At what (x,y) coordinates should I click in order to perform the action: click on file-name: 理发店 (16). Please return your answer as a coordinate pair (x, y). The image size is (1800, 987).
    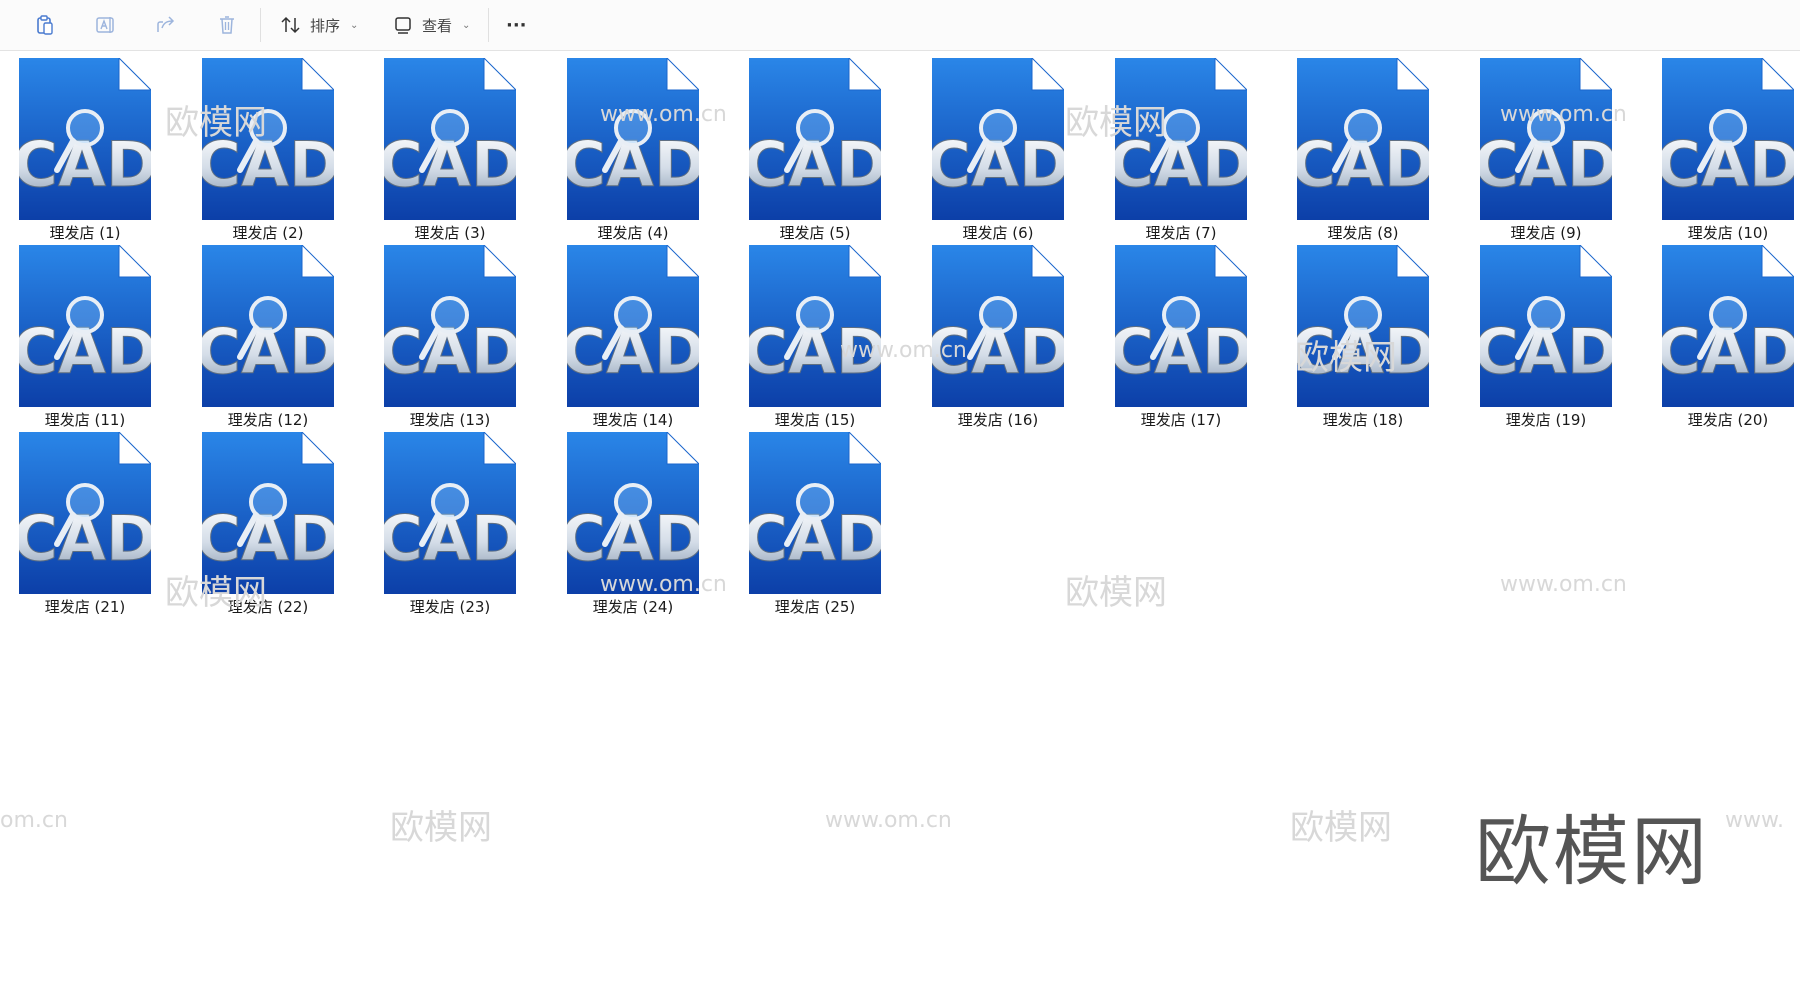
    Looking at the image, I should click on (998, 420).